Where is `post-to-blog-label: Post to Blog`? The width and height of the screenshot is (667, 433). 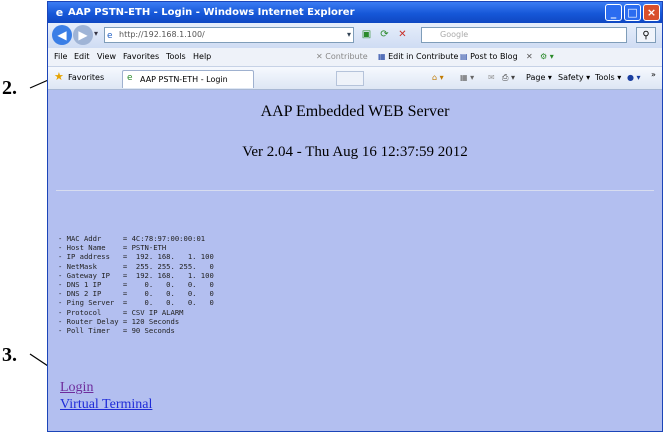 post-to-blog-label: Post to Blog is located at coordinates (494, 56).